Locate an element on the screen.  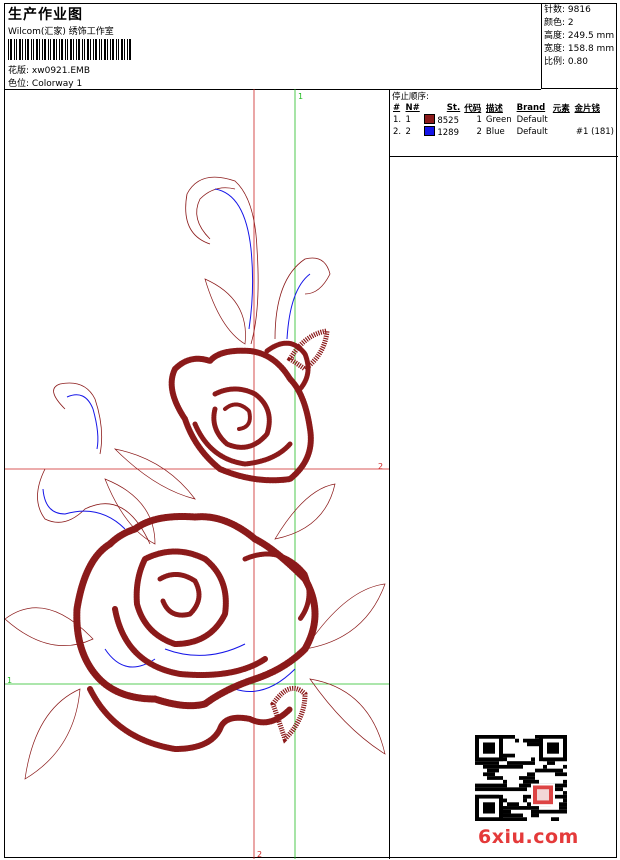
colorway-label: 色位: is located at coordinates (19, 84).